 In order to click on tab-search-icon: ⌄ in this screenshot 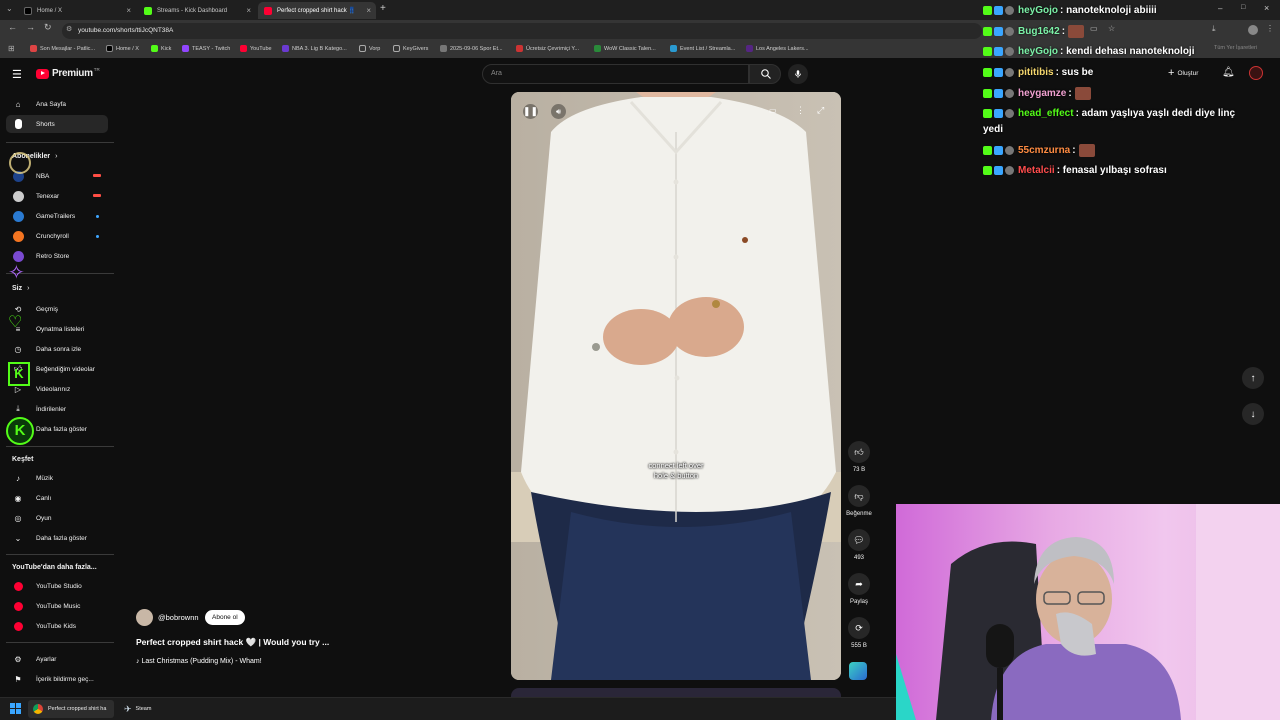, I will do `click(9, 8)`.